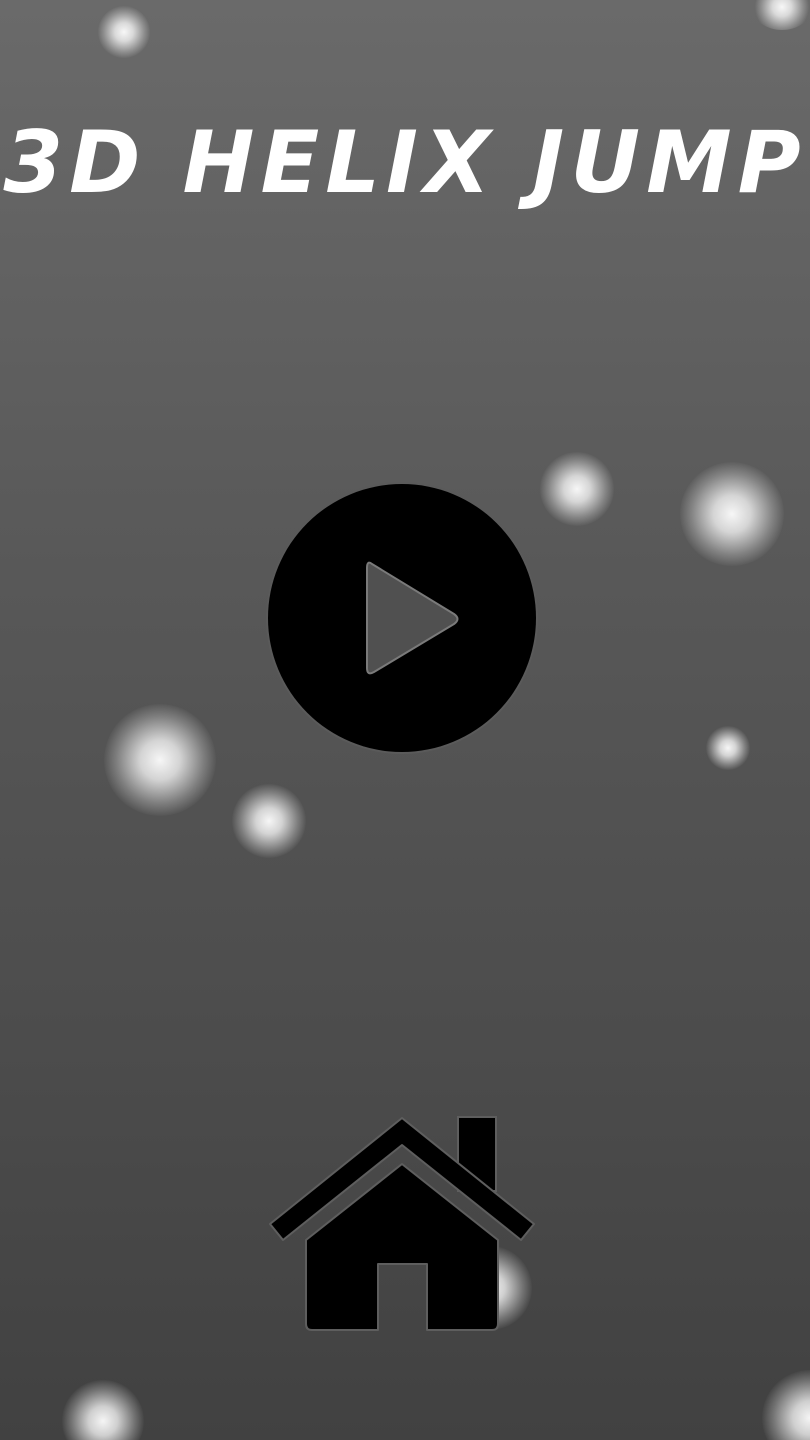 The height and width of the screenshot is (1440, 810). Describe the element at coordinates (405, 163) in the screenshot. I see `game-title: 3D HELIX JUMP` at that location.